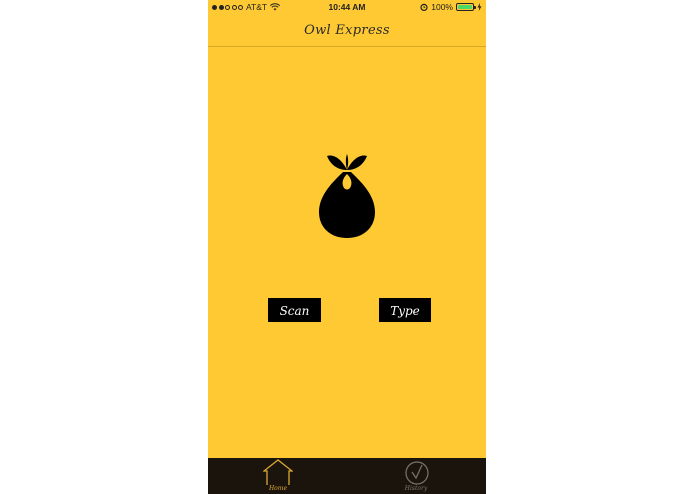 Image resolution: width=695 pixels, height=494 pixels. Describe the element at coordinates (424, 7) in the screenshot. I see `alarm-clock-icon` at that location.